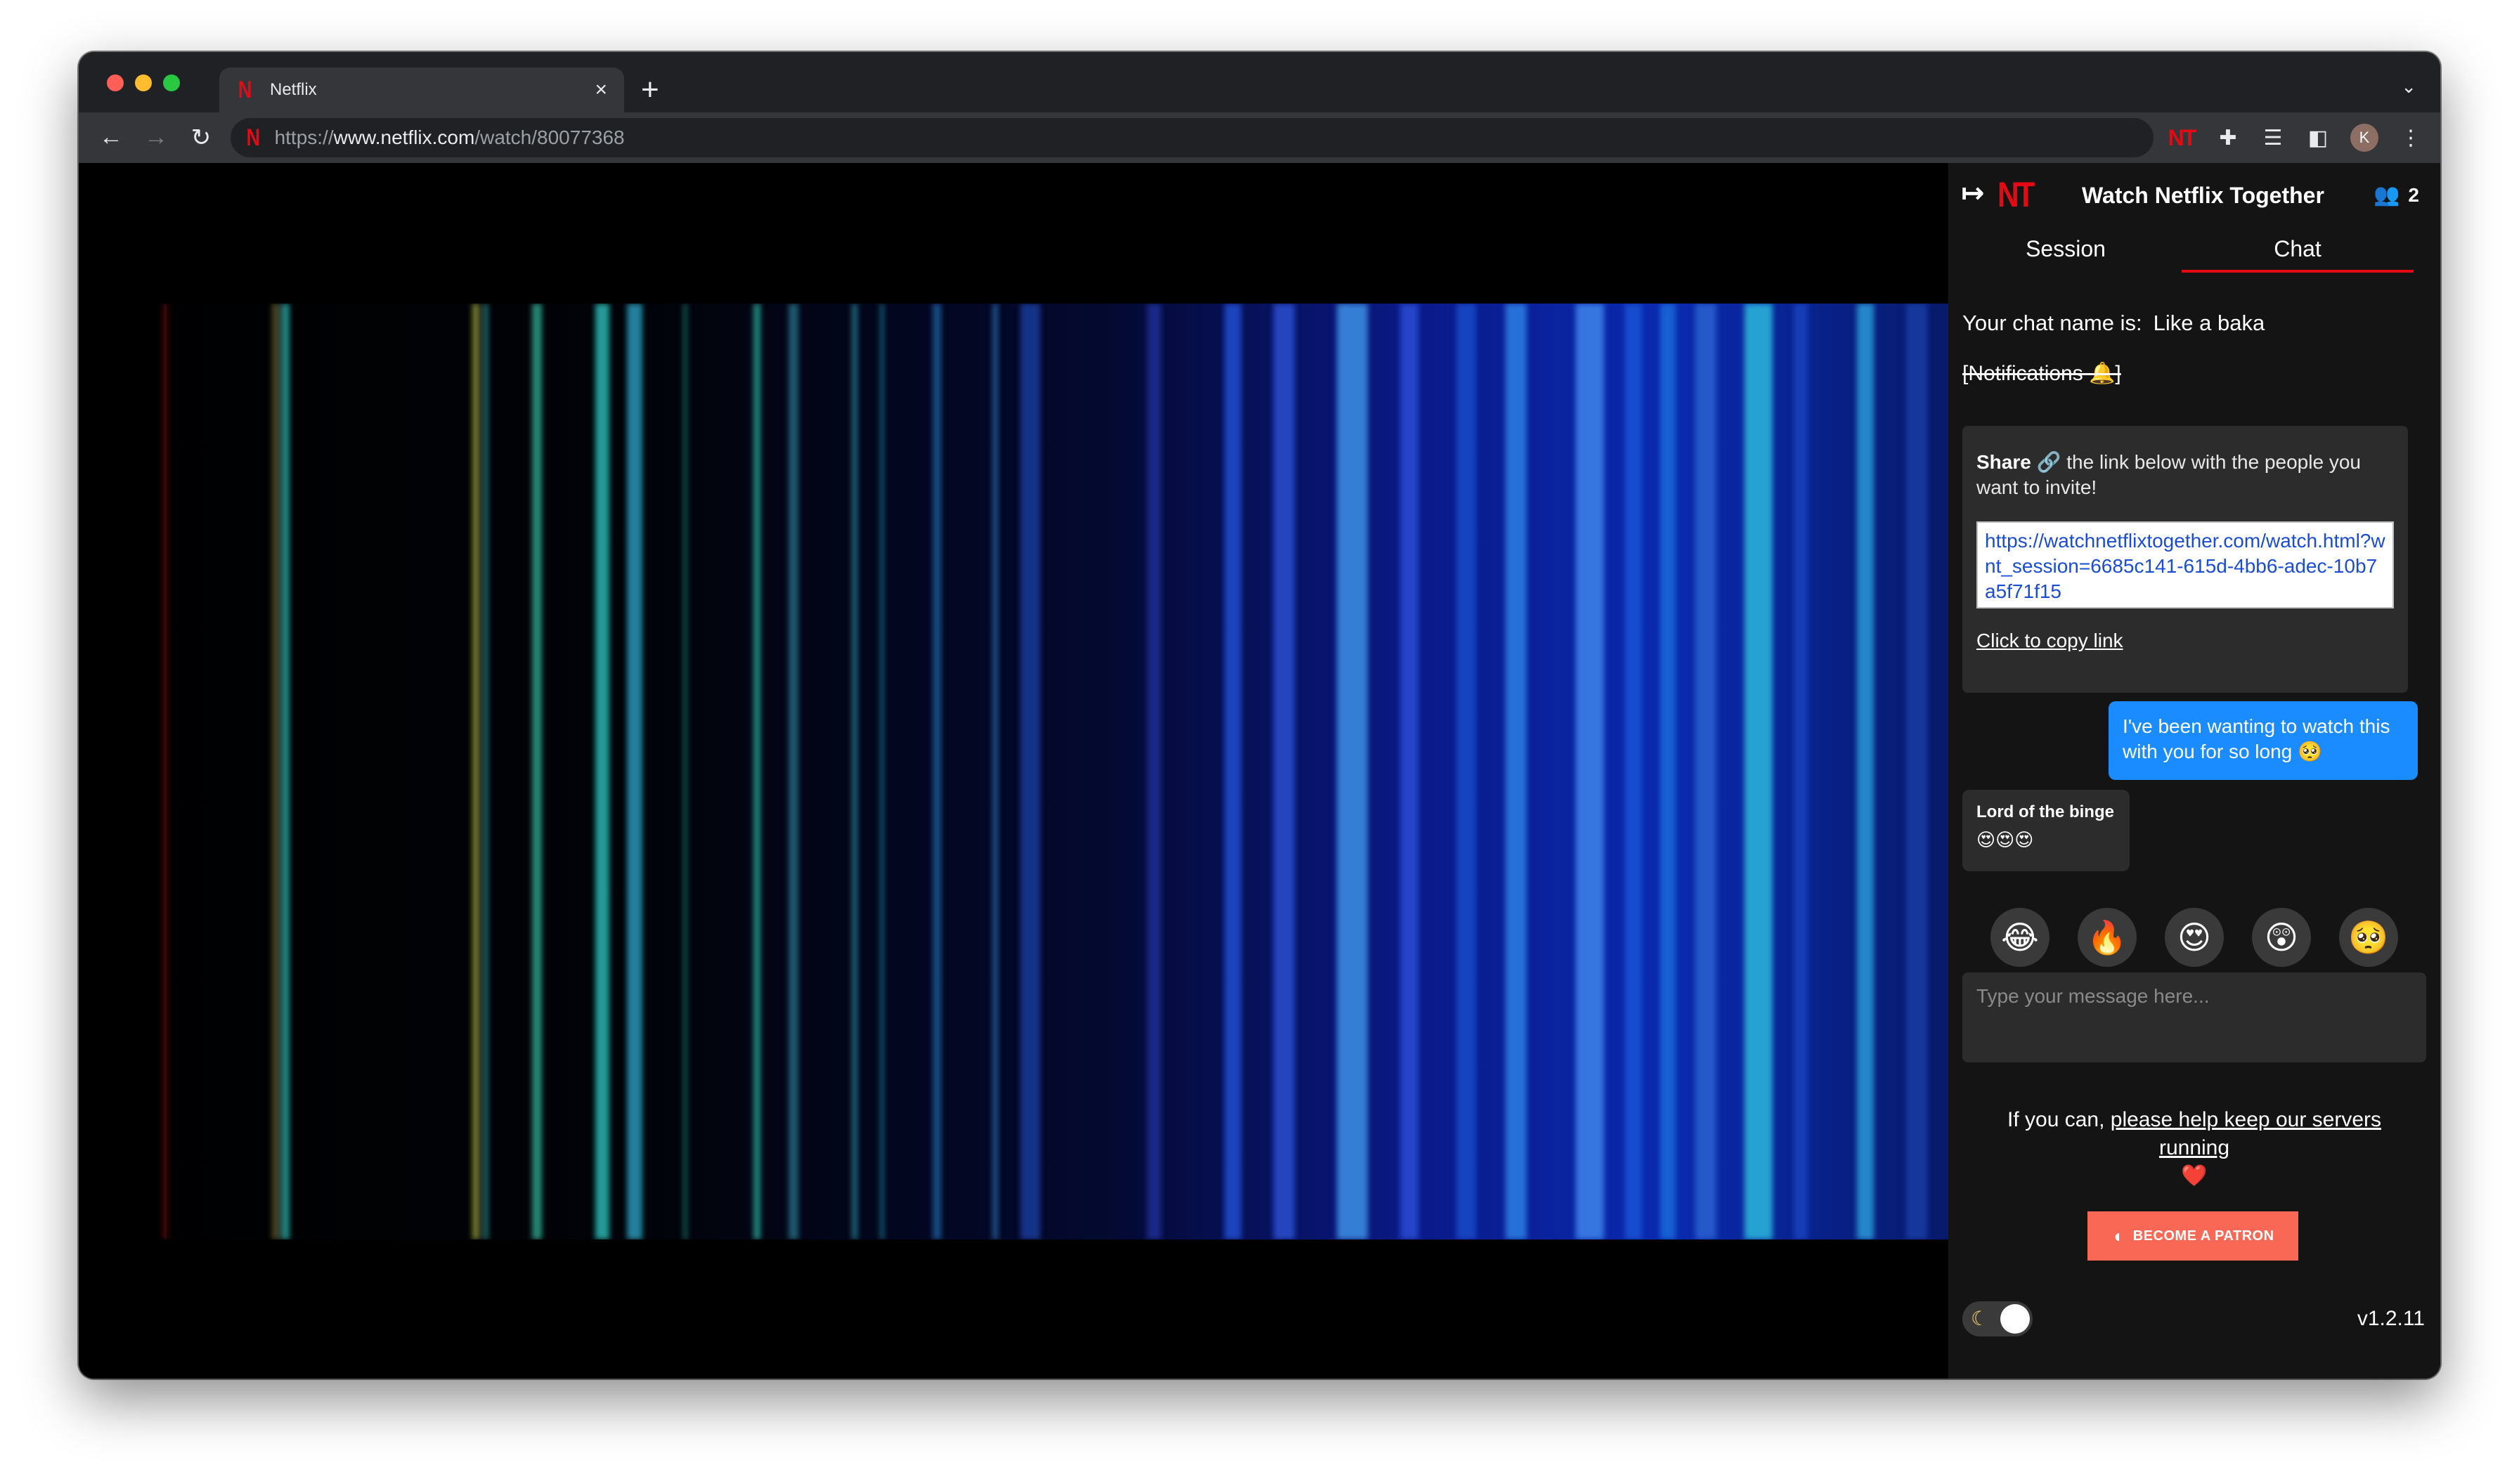 The width and height of the screenshot is (2519, 1484). Describe the element at coordinates (2049, 641) in the screenshot. I see `copy-link-button: Click to copy link` at that location.